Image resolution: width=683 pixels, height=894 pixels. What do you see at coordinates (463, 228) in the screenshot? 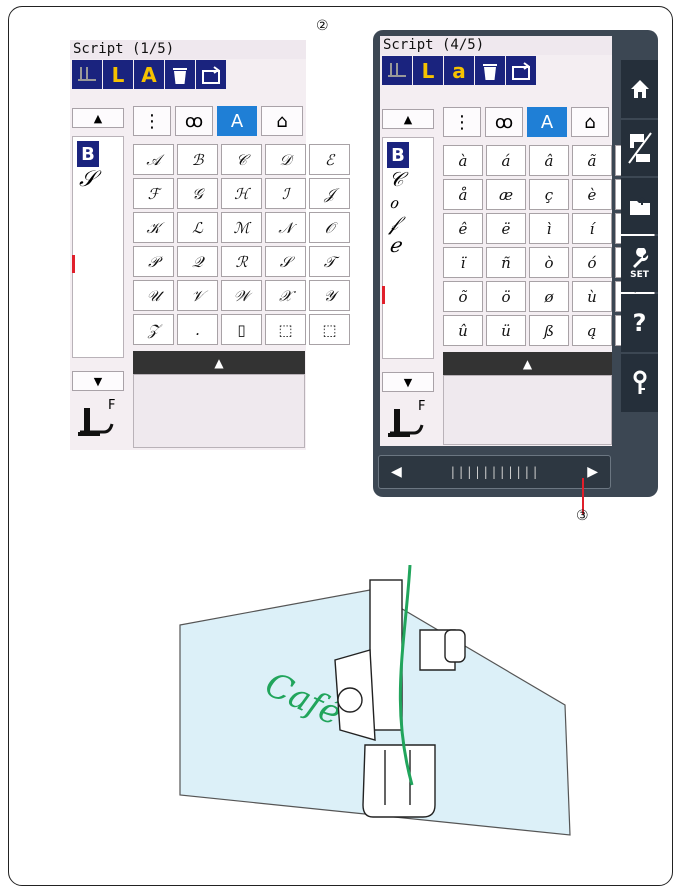
I see `pattern-cell: ê` at bounding box center [463, 228].